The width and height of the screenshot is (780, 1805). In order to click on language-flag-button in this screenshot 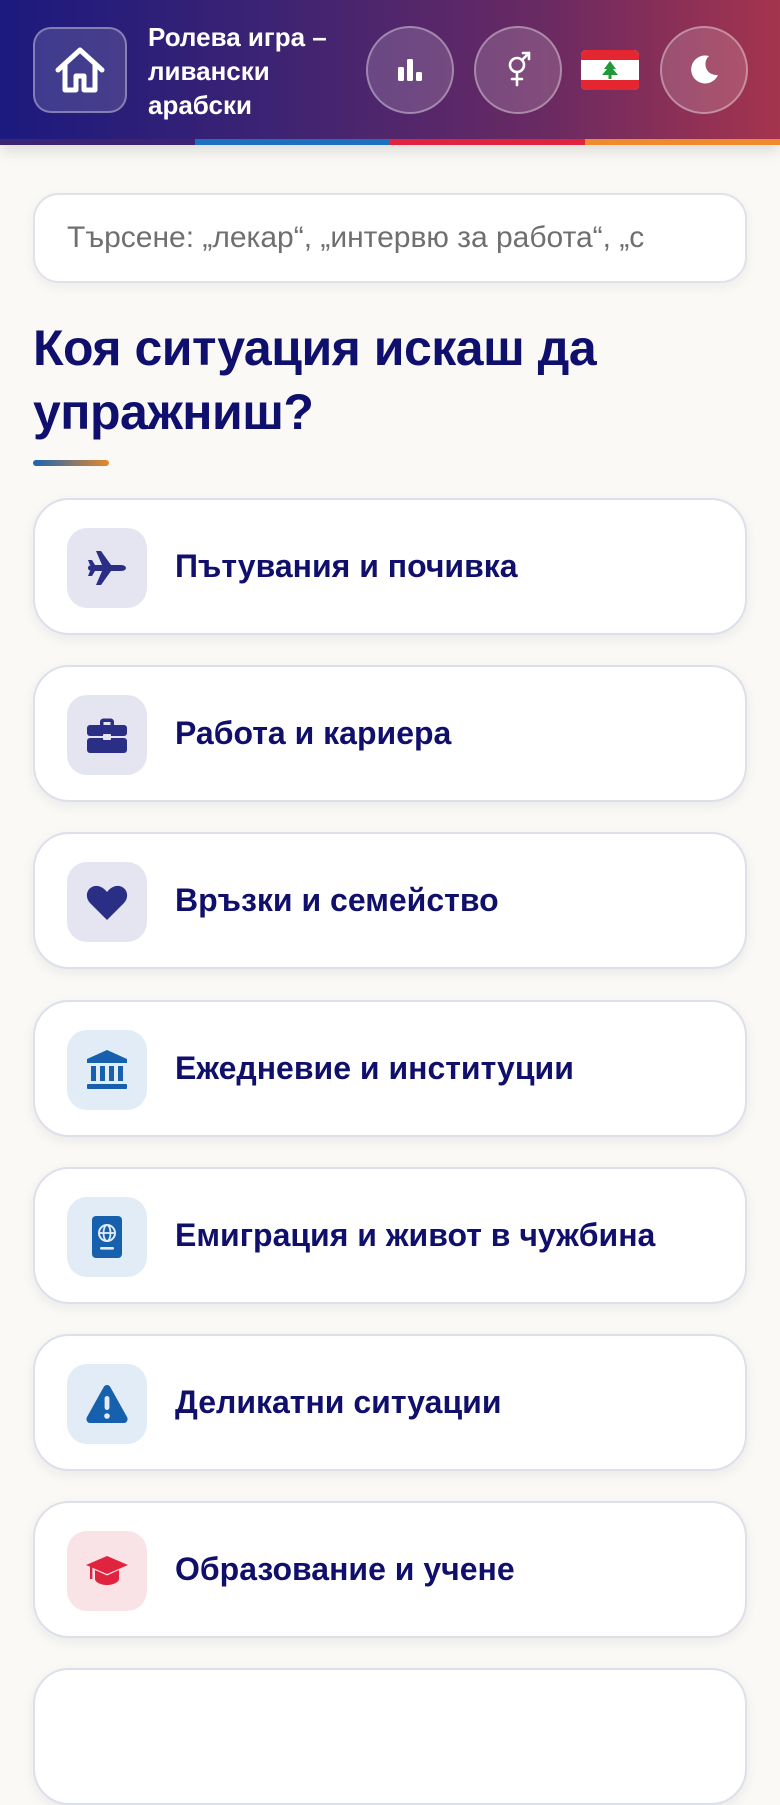, I will do `click(610, 70)`.